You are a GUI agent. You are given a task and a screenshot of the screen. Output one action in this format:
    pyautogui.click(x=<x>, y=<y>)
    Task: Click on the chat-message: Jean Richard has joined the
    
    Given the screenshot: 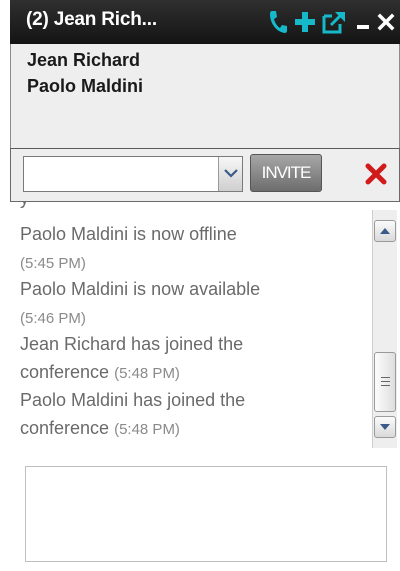 What is the action you would take?
    pyautogui.click(x=131, y=344)
    